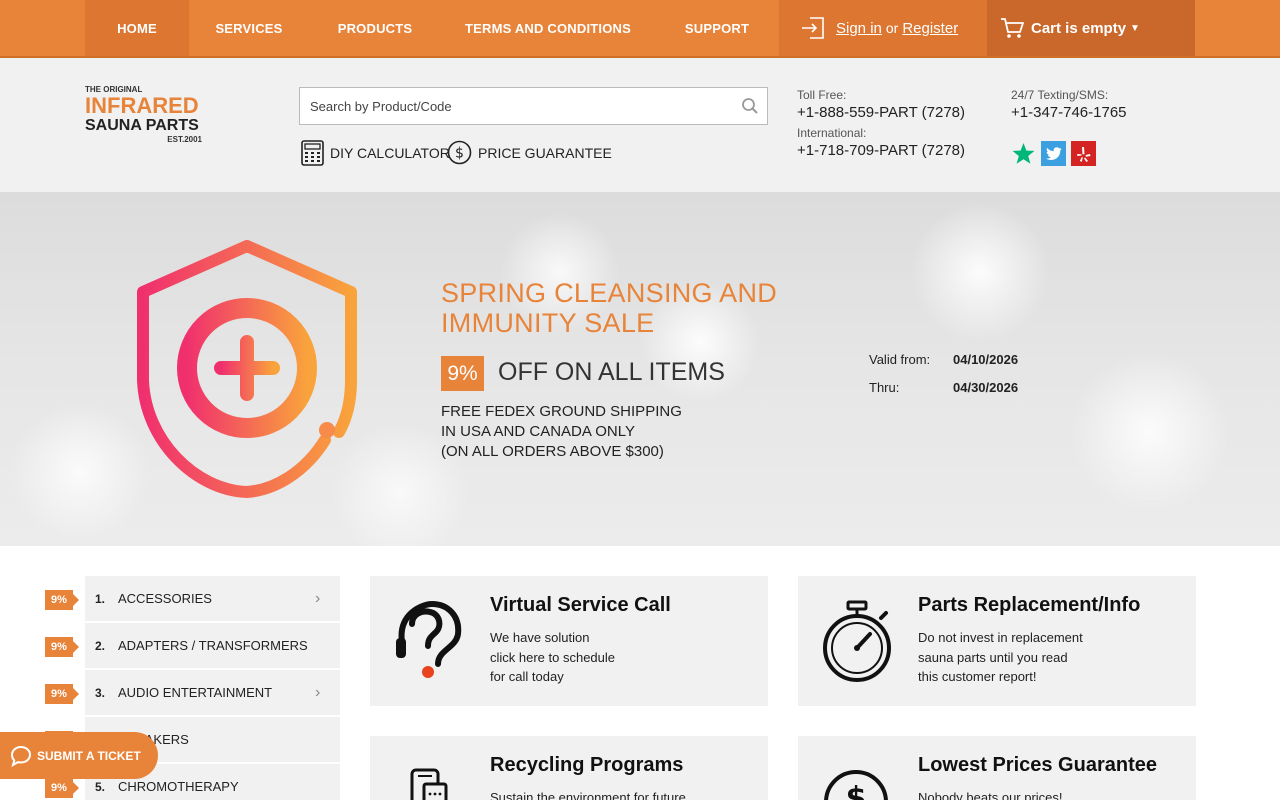 The image size is (1280, 800). Describe the element at coordinates (429, 639) in the screenshot. I see `headset-question-icon` at that location.